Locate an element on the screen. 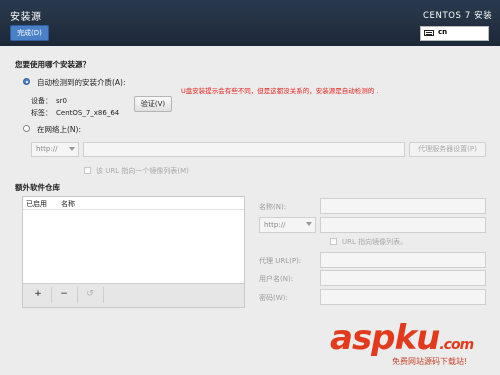 The image size is (500, 375). username-field is located at coordinates (403, 278).